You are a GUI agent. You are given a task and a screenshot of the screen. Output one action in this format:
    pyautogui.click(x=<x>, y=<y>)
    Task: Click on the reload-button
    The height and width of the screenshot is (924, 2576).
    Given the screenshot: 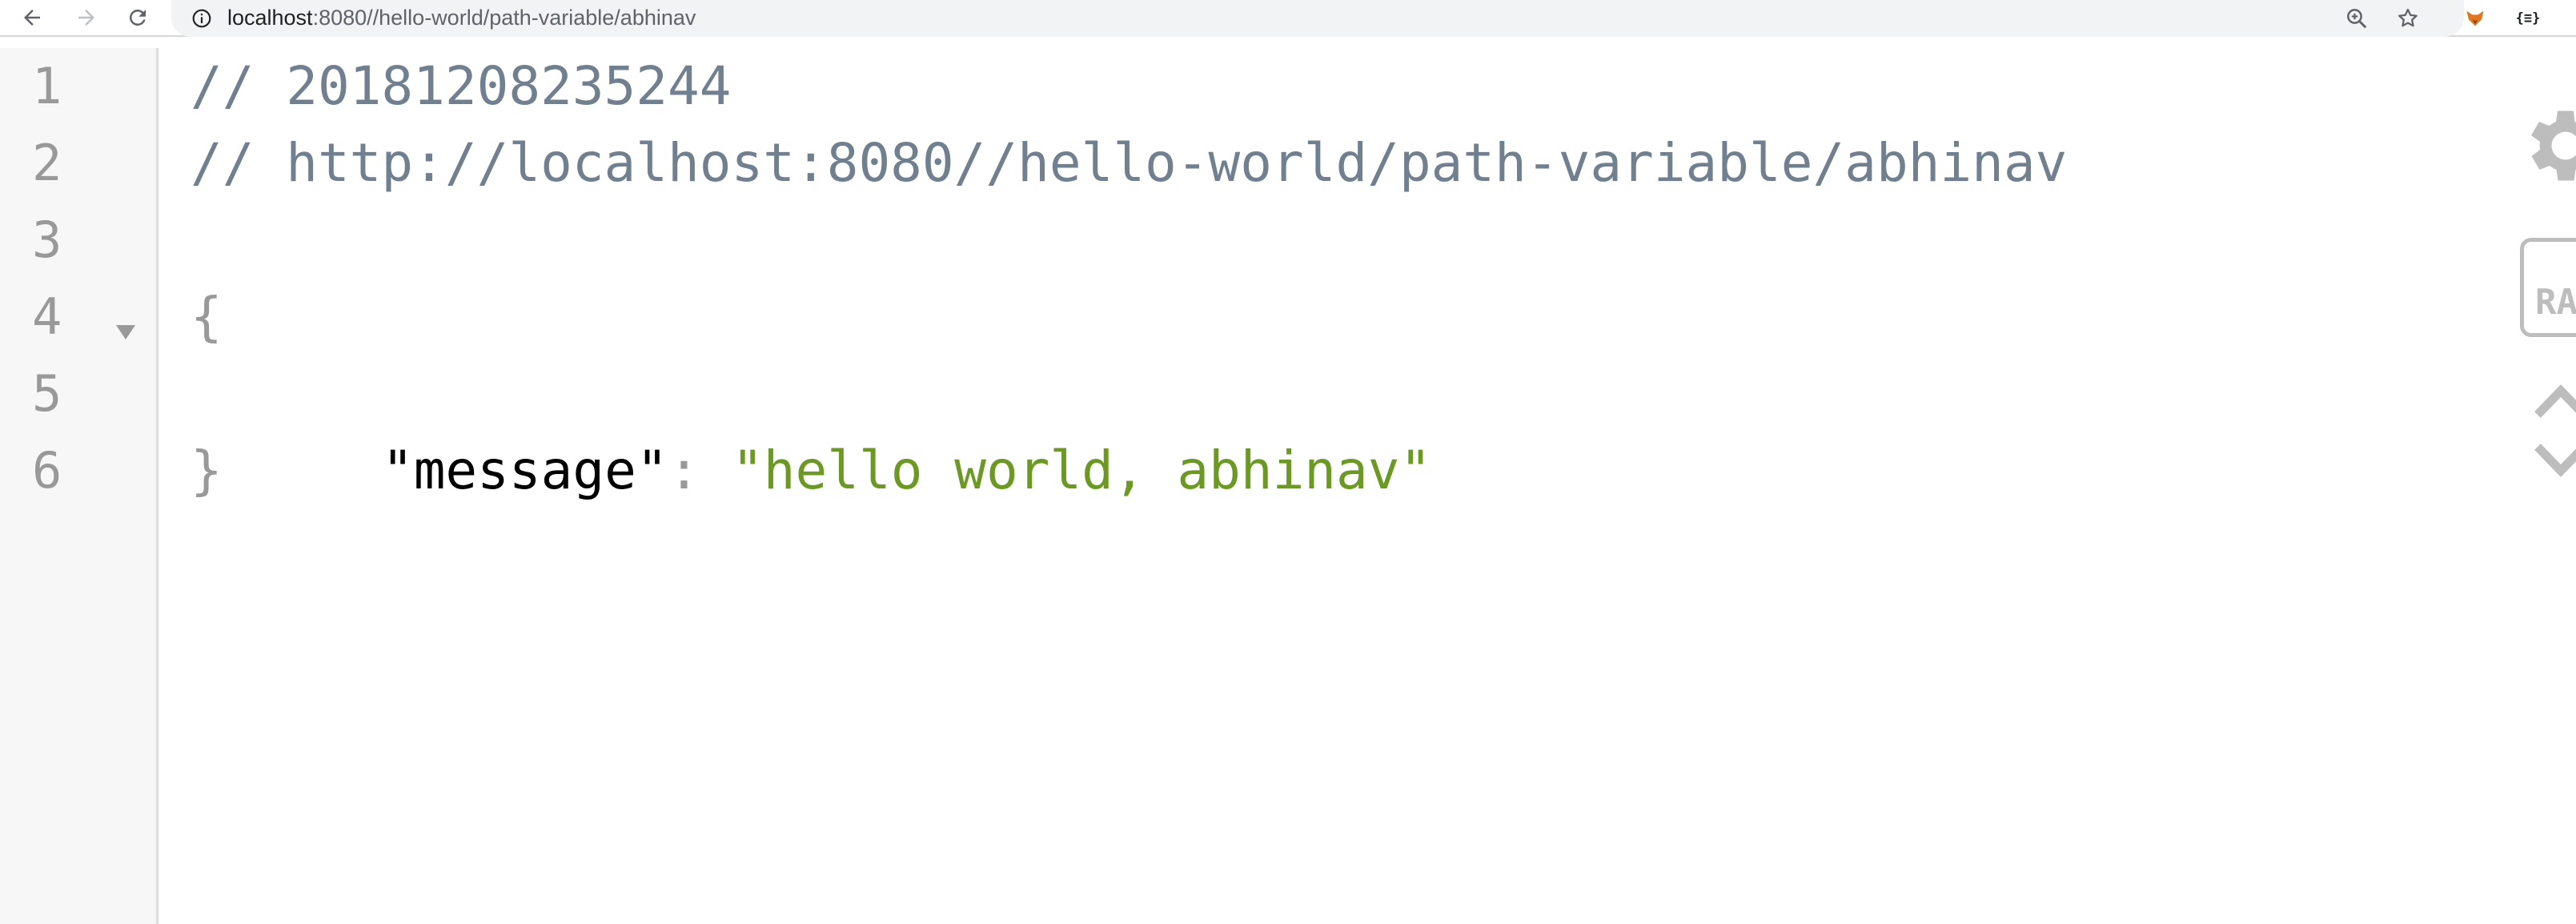 What is the action you would take?
    pyautogui.click(x=138, y=18)
    